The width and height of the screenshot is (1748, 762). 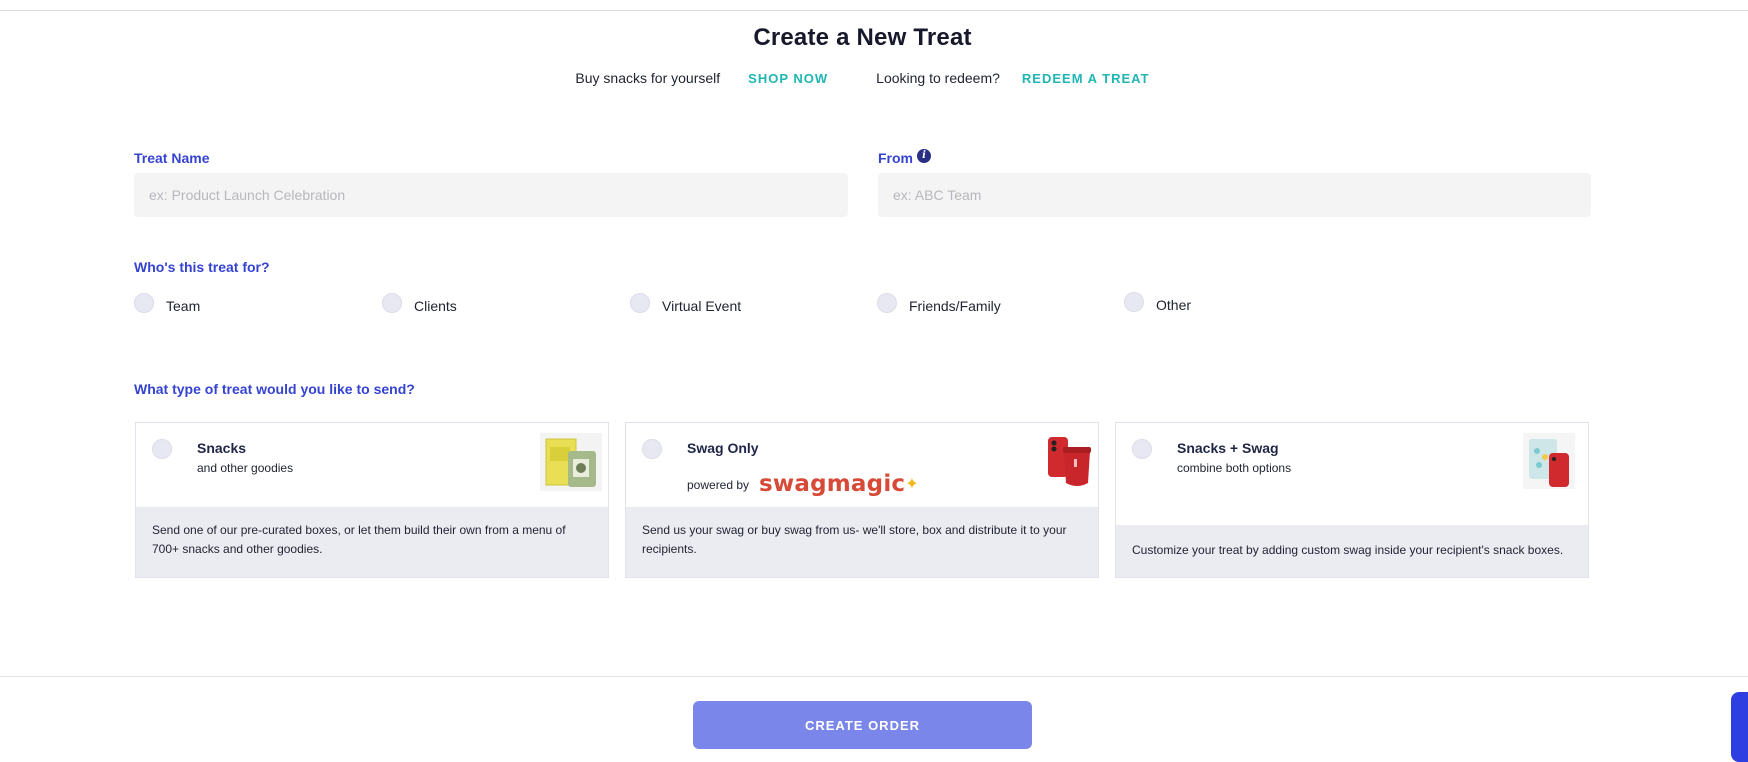 I want to click on treat-name-label: Treat Name, so click(x=172, y=158).